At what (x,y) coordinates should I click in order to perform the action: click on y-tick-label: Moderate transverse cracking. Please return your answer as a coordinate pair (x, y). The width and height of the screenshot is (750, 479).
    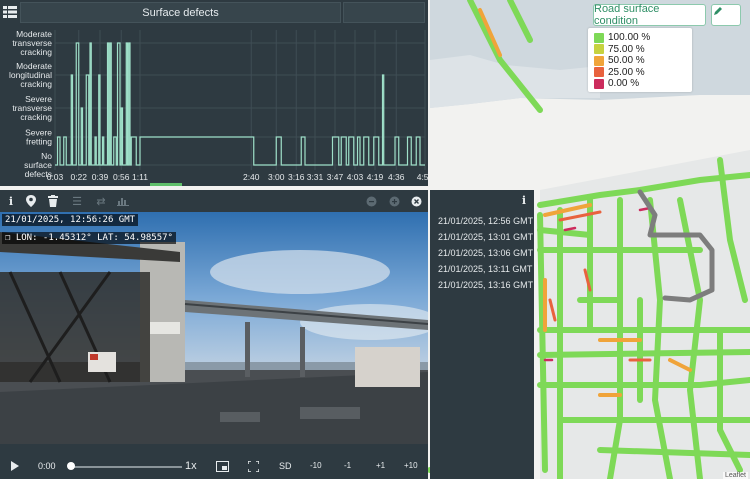
    Looking at the image, I should click on (32, 43).